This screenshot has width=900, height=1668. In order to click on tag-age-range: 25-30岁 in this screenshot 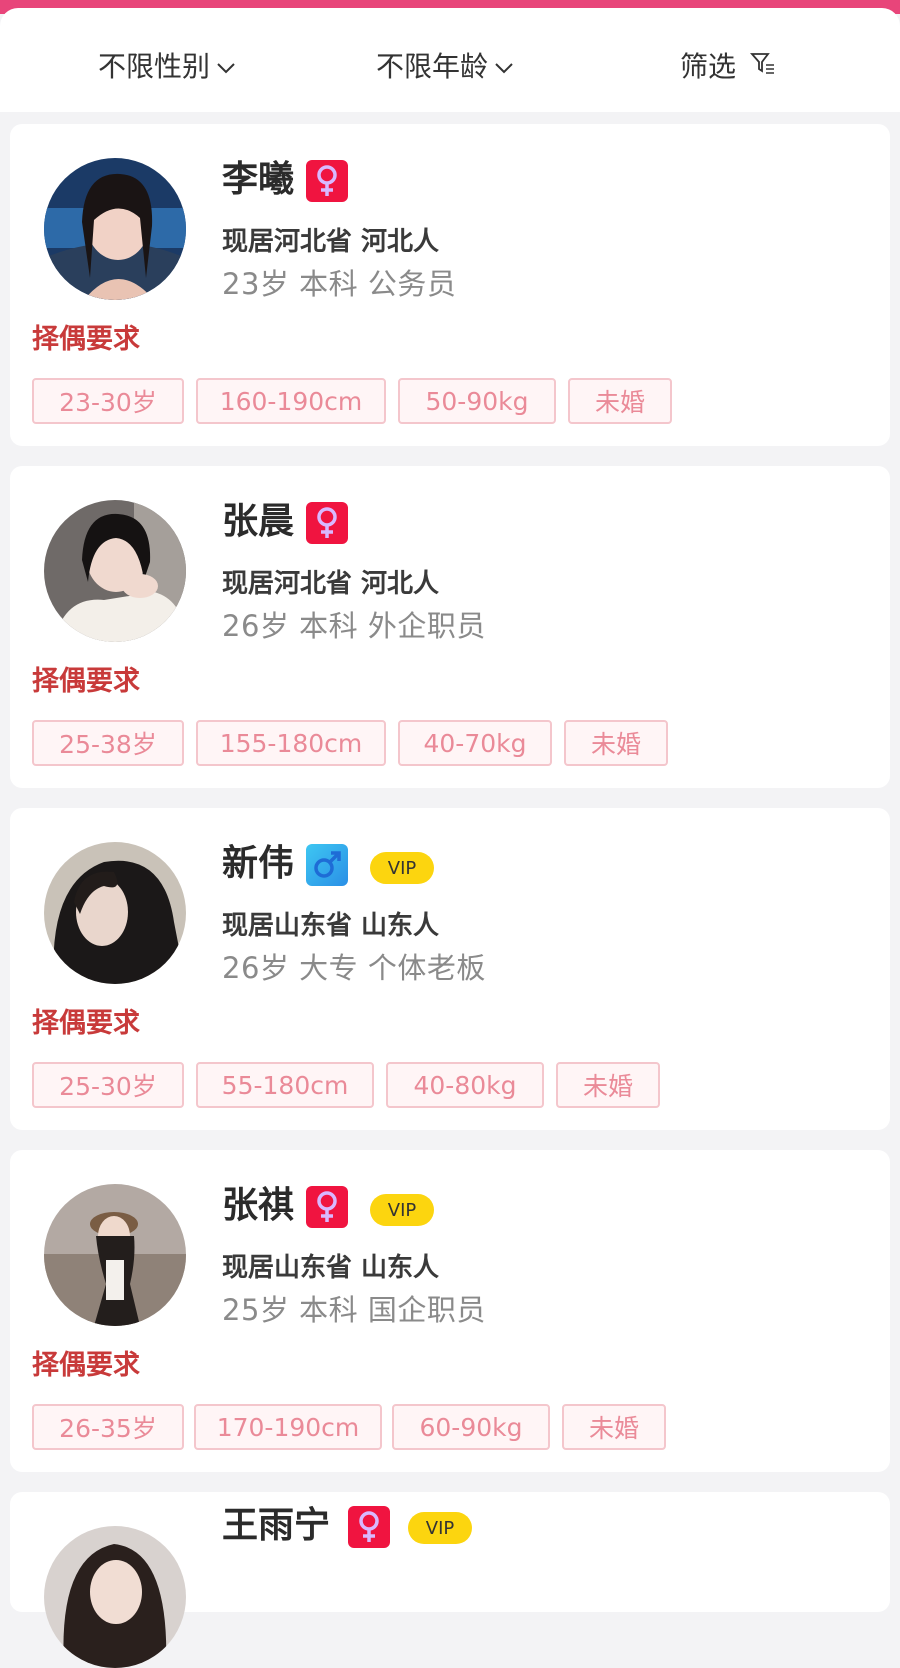, I will do `click(108, 1085)`.